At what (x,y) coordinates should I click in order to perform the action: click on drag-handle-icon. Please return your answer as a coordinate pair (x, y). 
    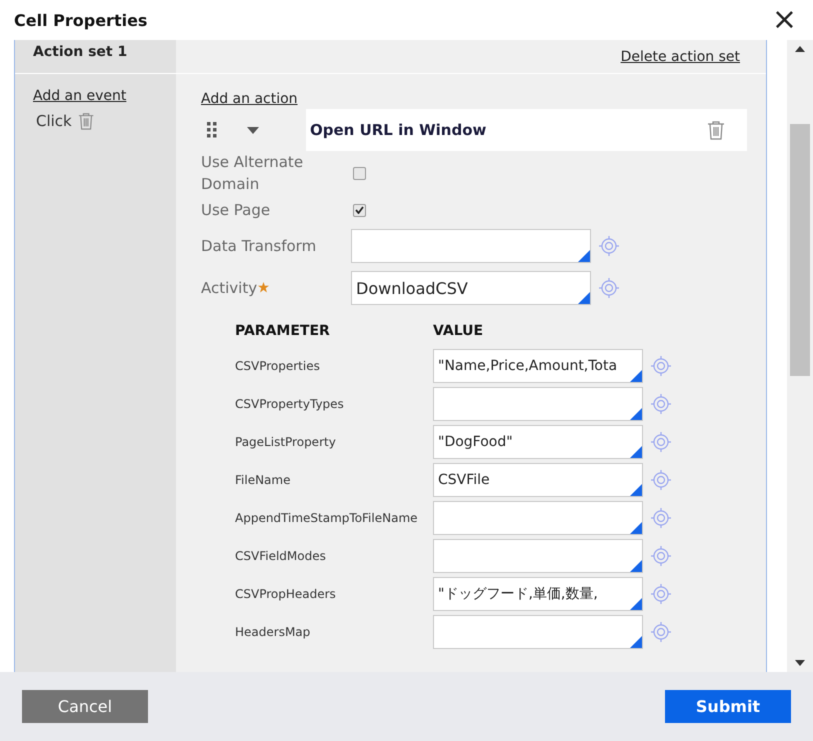
    Looking at the image, I should click on (212, 130).